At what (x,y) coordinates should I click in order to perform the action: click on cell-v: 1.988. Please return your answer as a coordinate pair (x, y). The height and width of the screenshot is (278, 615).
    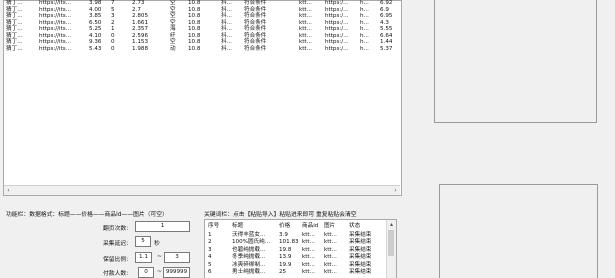
    Looking at the image, I should click on (140, 48).